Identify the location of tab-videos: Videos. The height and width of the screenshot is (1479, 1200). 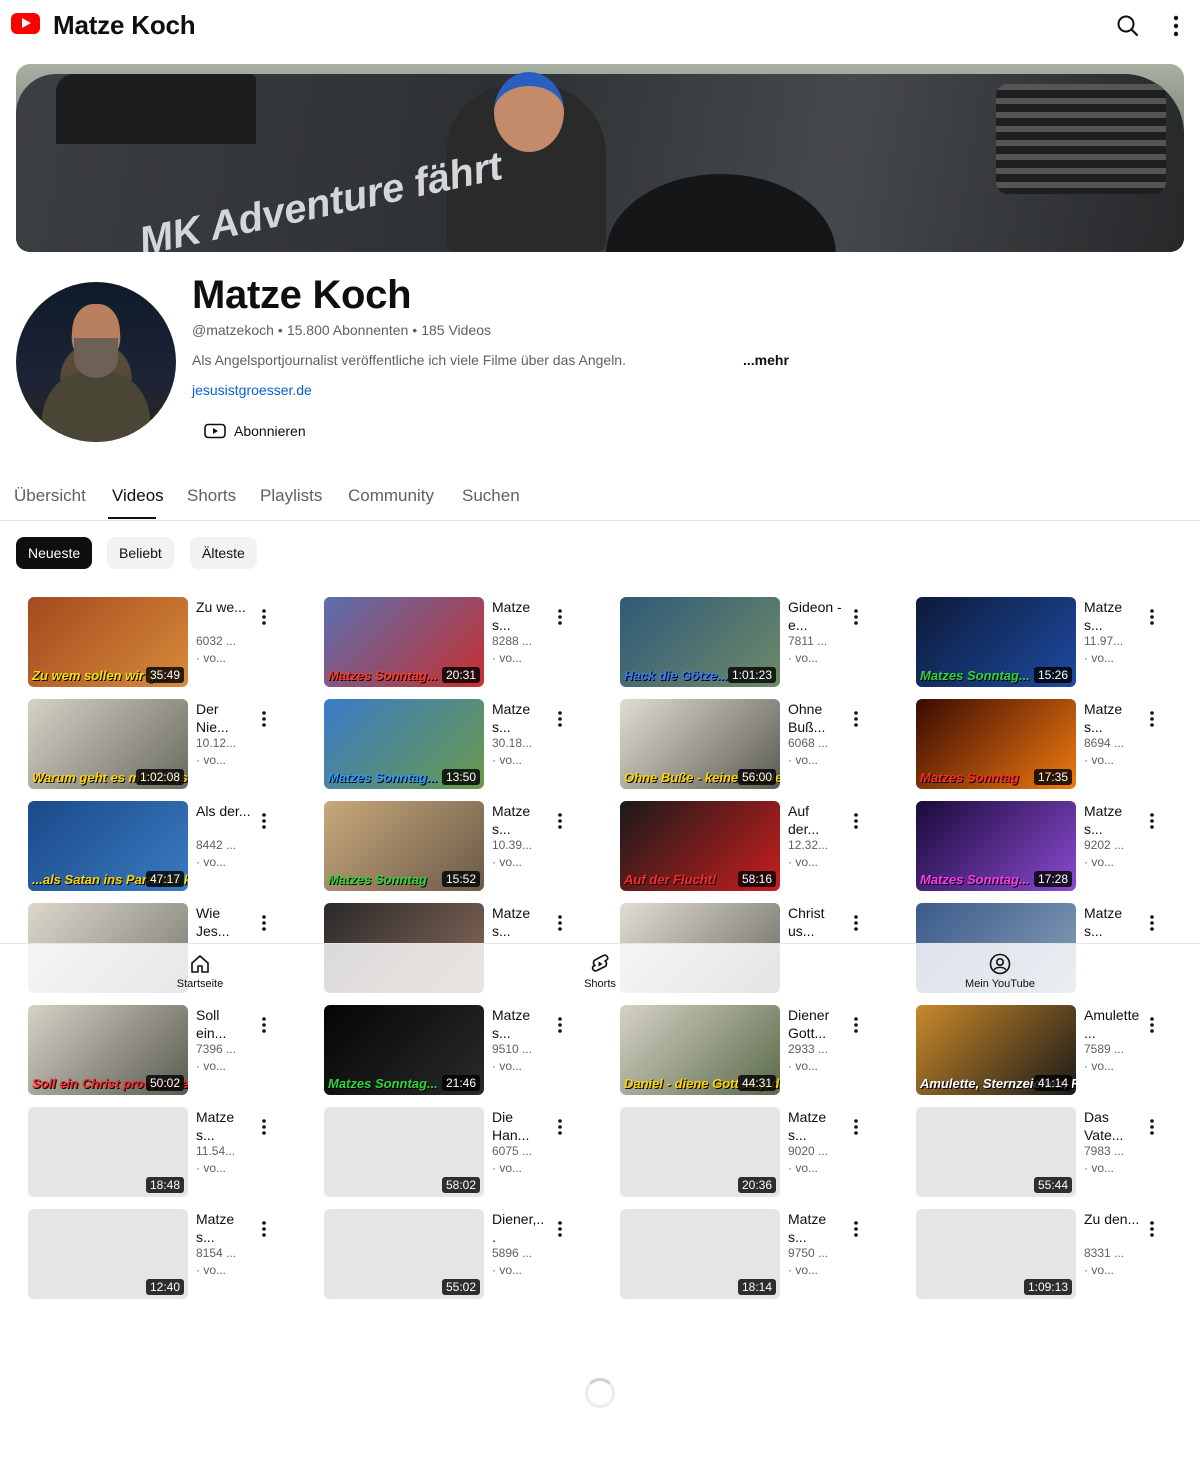
(138, 496).